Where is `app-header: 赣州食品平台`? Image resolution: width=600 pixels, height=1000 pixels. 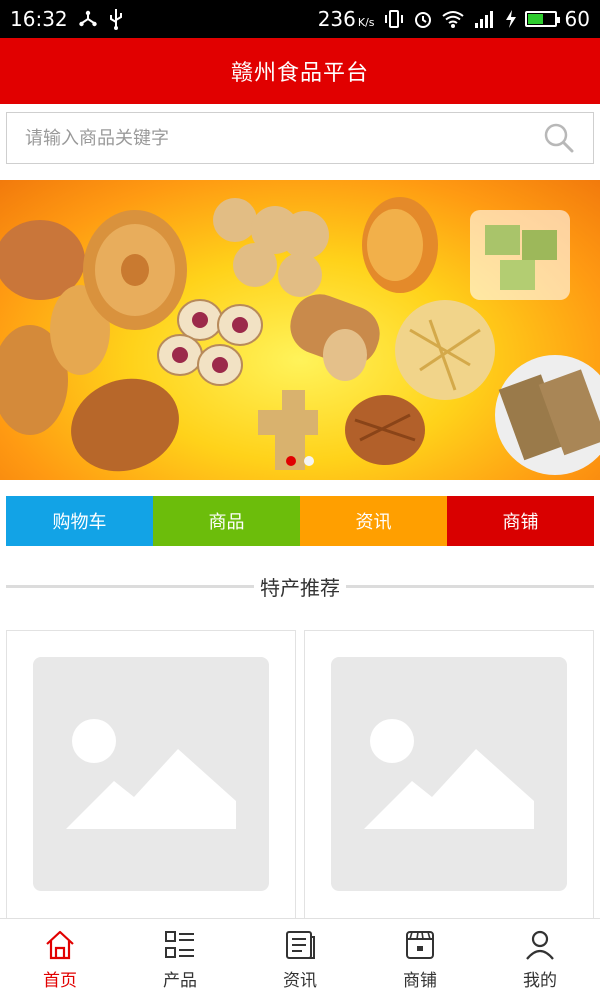
app-header: 赣州食品平台 is located at coordinates (300, 71).